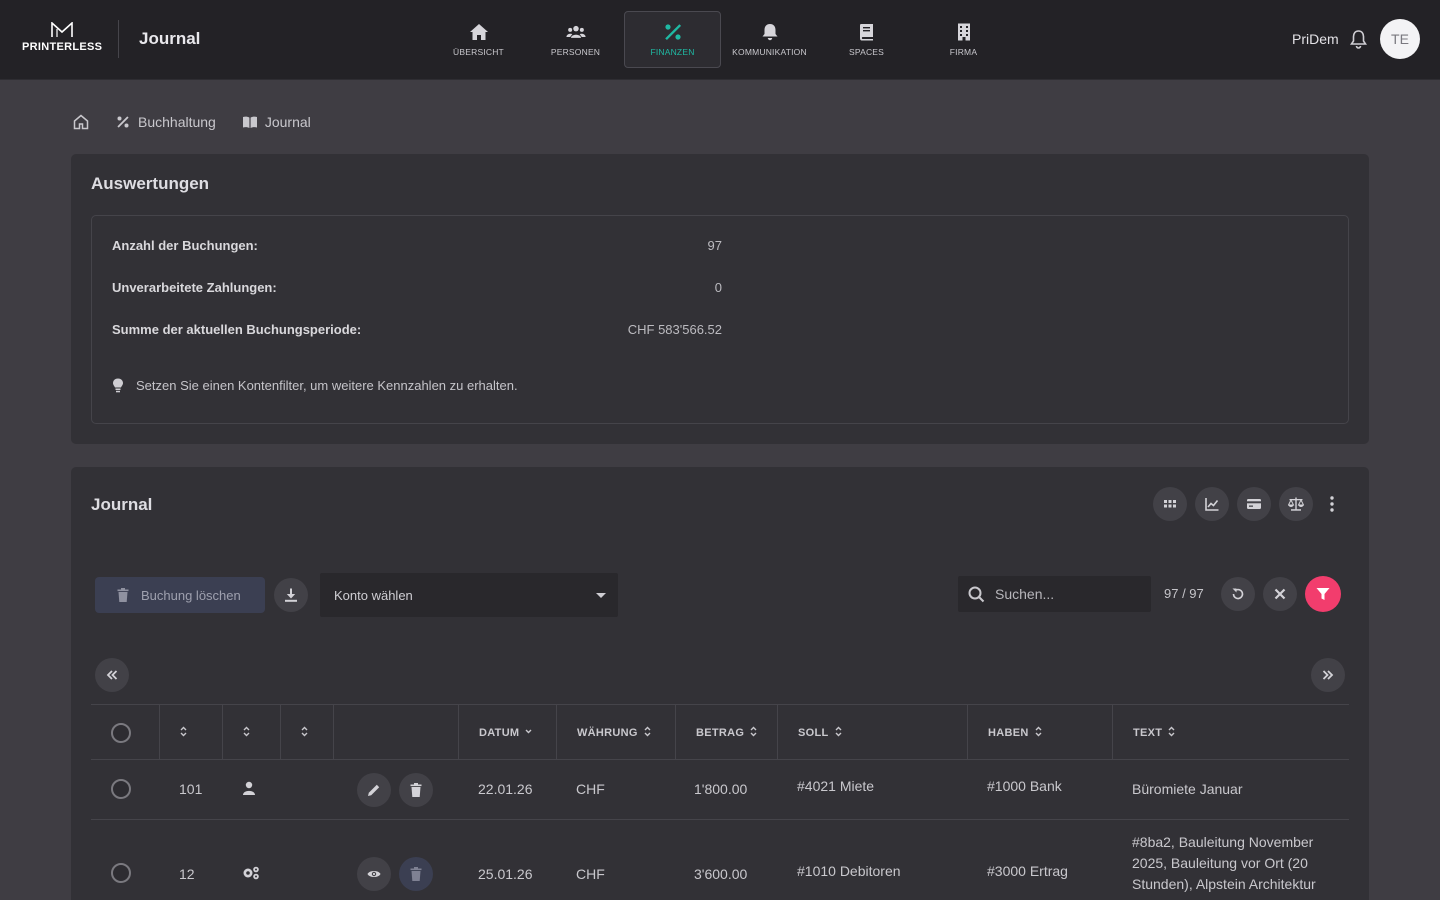  What do you see at coordinates (62, 40) in the screenshot?
I see `brand-logo: PRINTERLESS` at bounding box center [62, 40].